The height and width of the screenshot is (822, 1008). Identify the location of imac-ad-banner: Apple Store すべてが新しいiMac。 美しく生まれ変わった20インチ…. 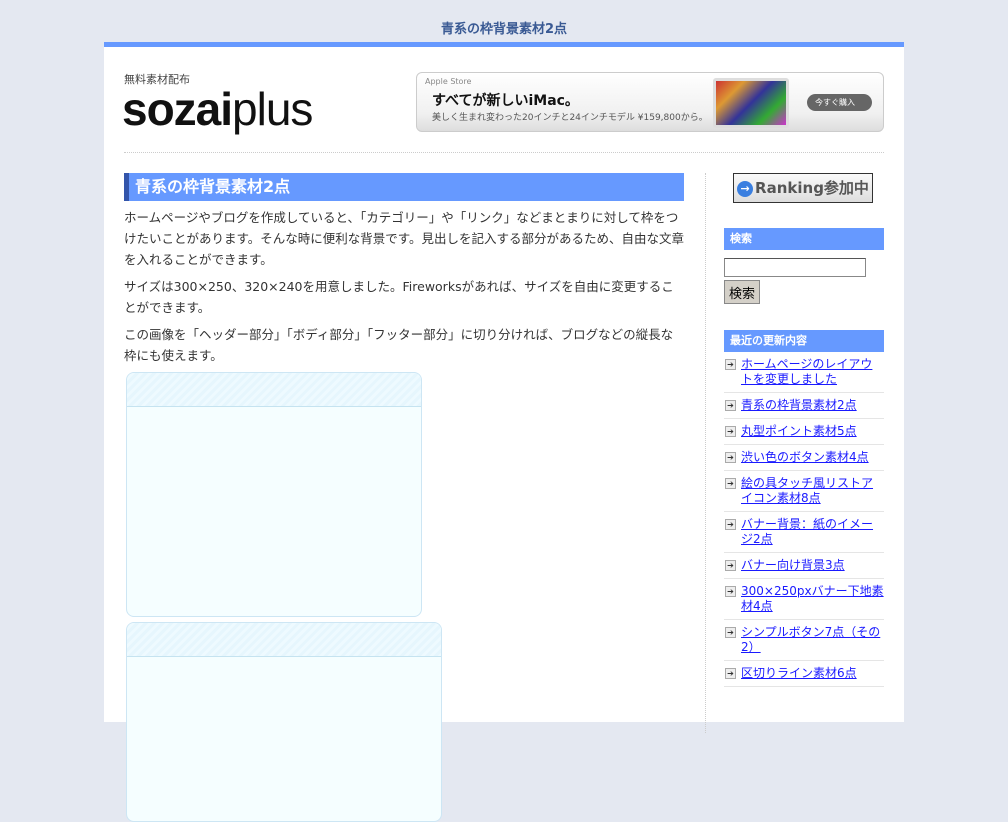
(650, 102).